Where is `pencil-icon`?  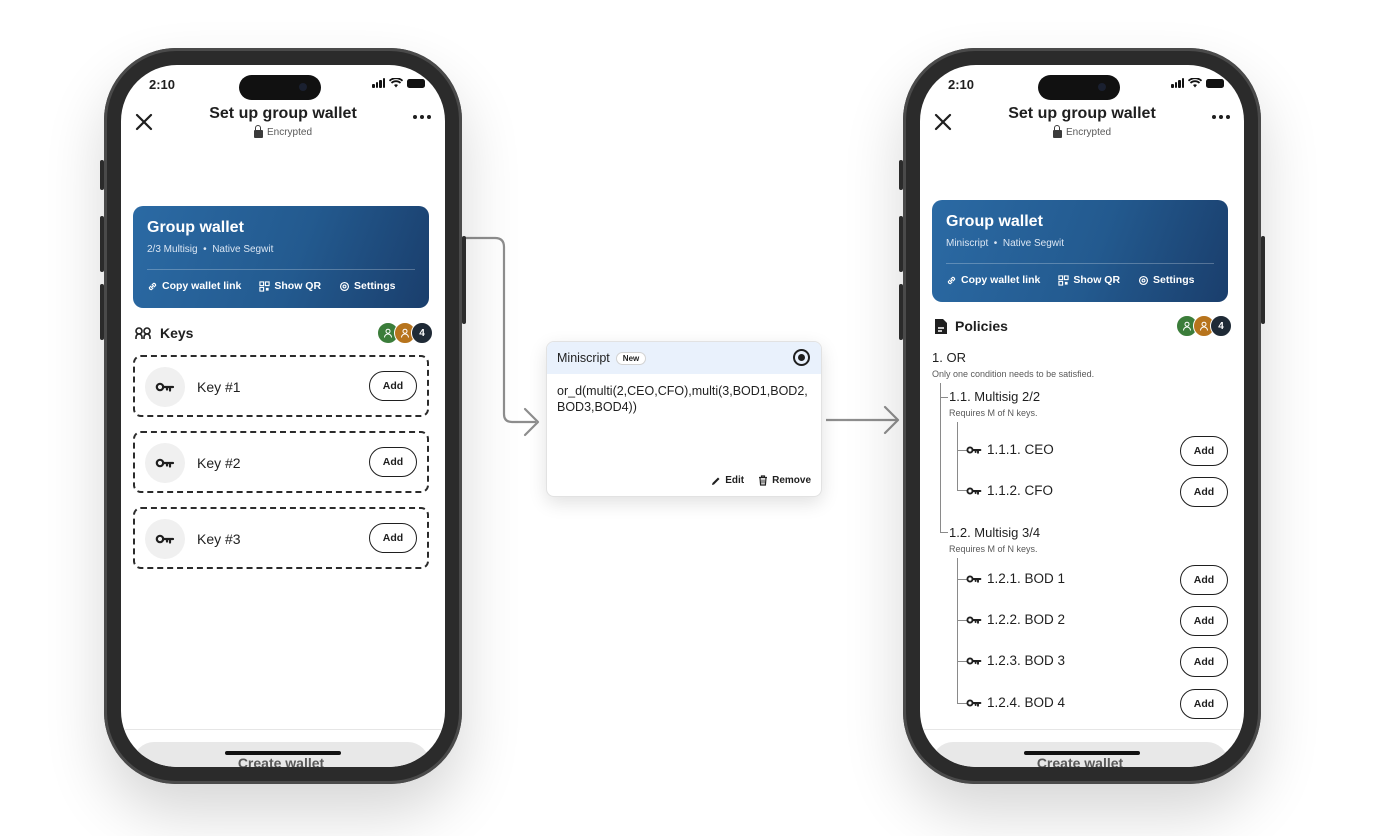
pencil-icon is located at coordinates (716, 481).